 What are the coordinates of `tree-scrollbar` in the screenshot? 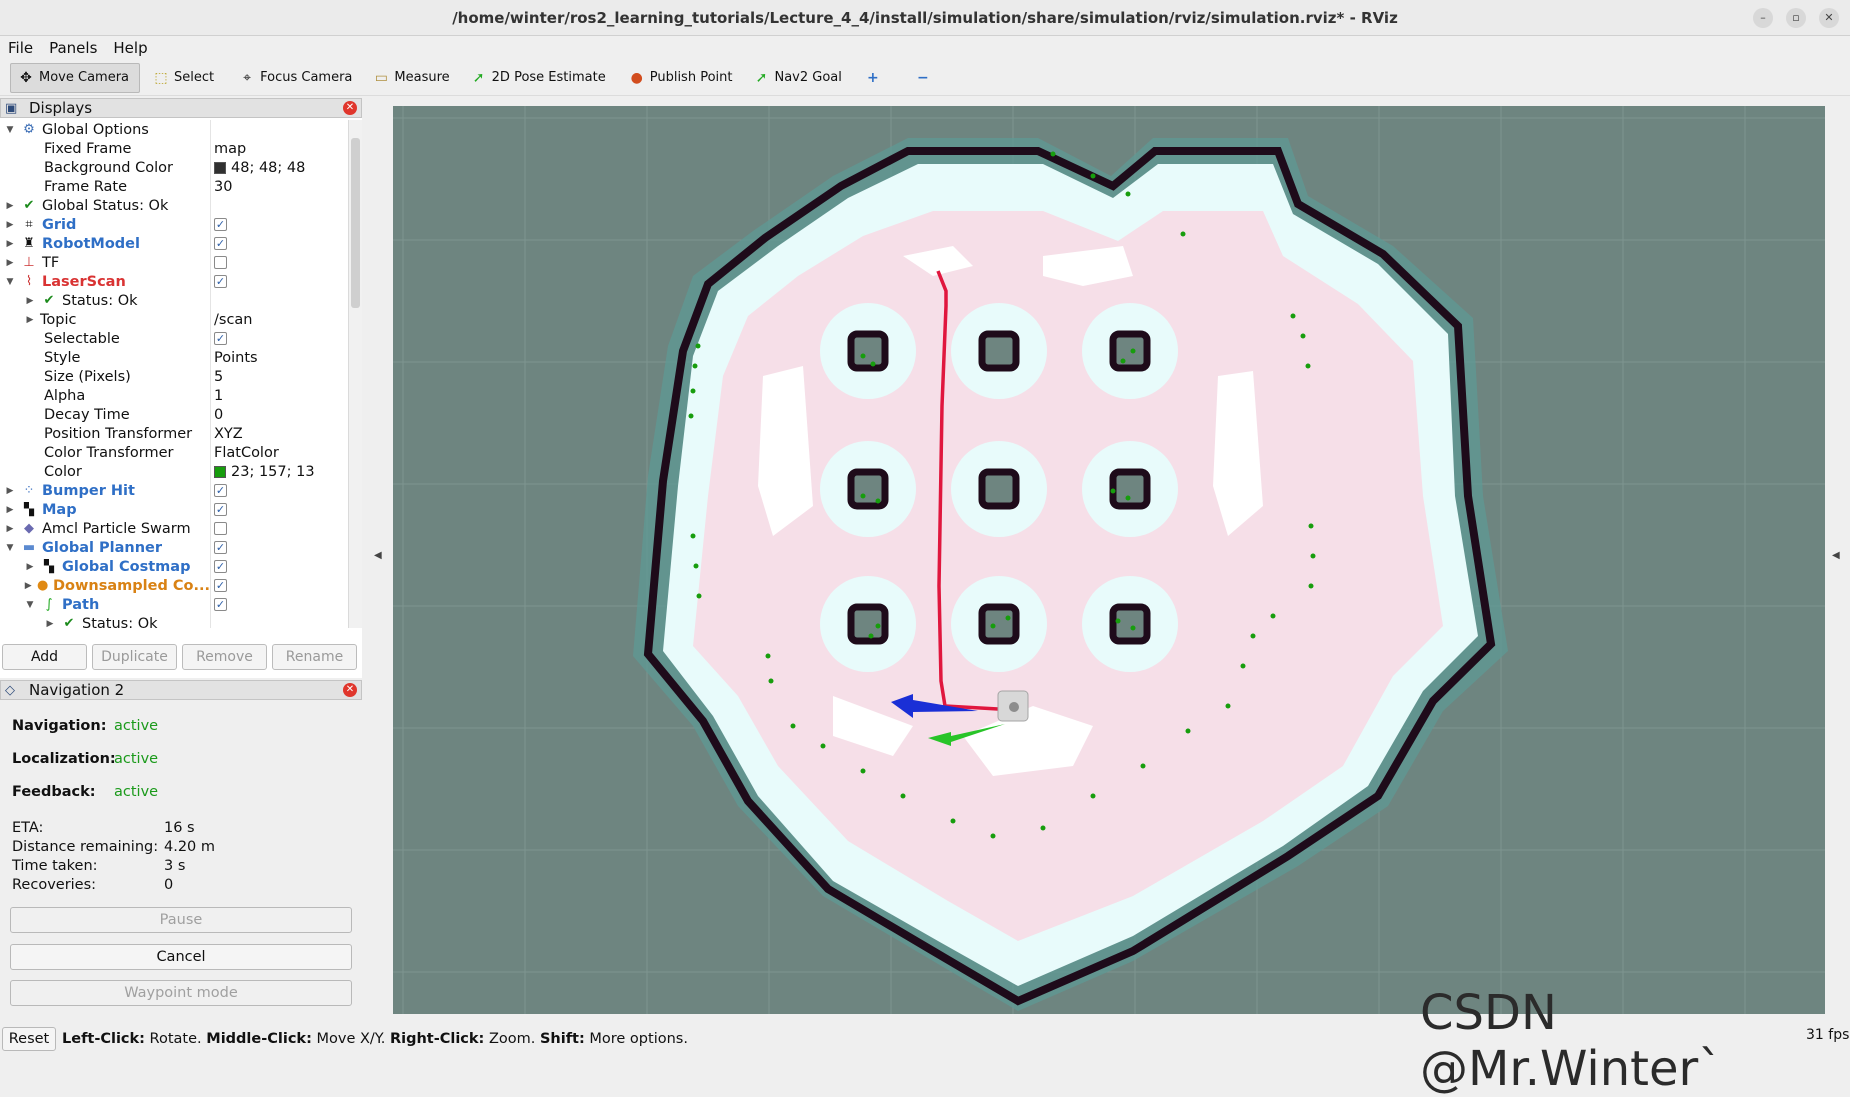 It's located at (355, 374).